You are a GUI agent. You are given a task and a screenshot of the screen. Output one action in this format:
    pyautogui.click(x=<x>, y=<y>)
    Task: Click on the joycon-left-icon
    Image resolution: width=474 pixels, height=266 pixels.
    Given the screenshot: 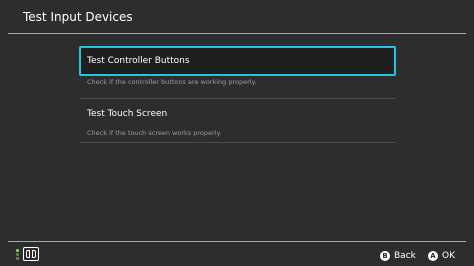 What is the action you would take?
    pyautogui.click(x=28, y=254)
    